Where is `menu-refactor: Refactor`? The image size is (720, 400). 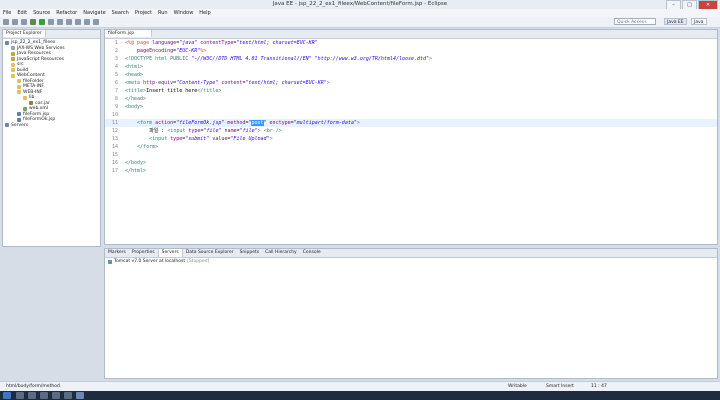
menu-refactor: Refactor is located at coordinates (66, 13).